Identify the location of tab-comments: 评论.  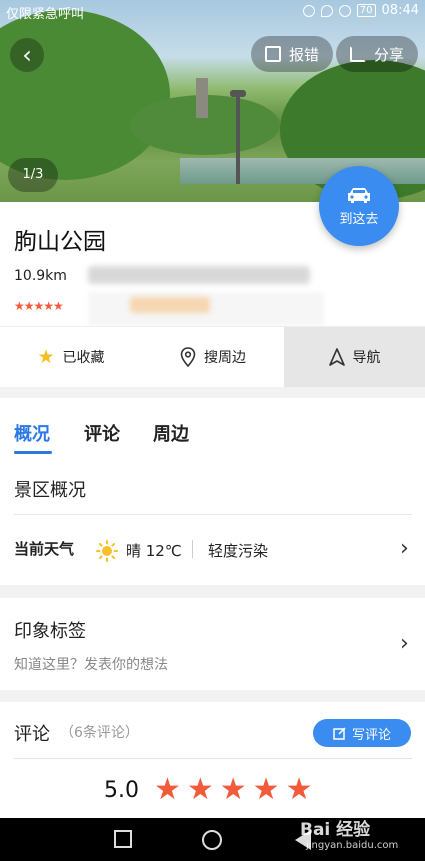
(102, 433).